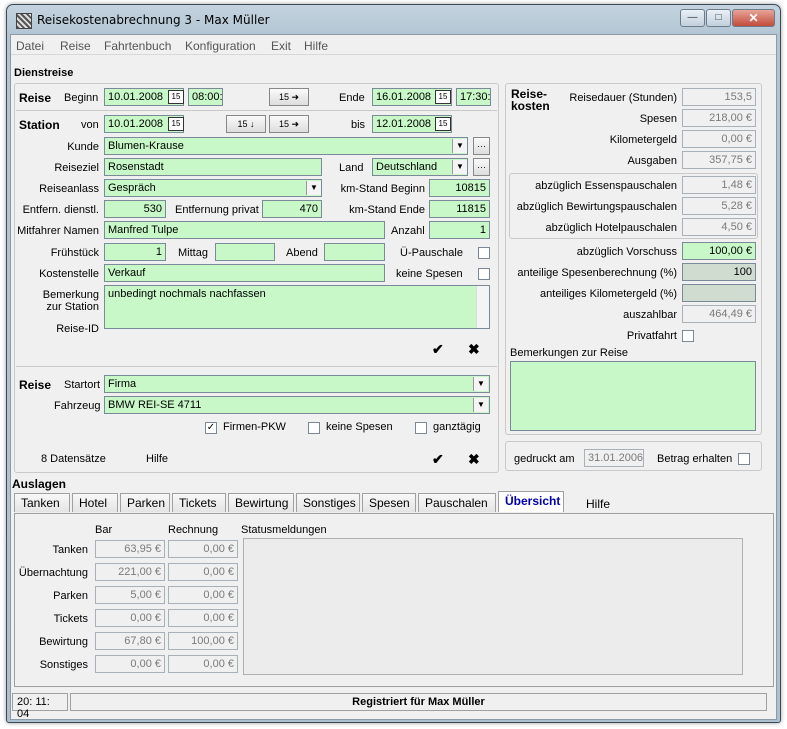 The height and width of the screenshot is (729, 787). Describe the element at coordinates (482, 307) in the screenshot. I see `textarea-scrollbar` at that location.